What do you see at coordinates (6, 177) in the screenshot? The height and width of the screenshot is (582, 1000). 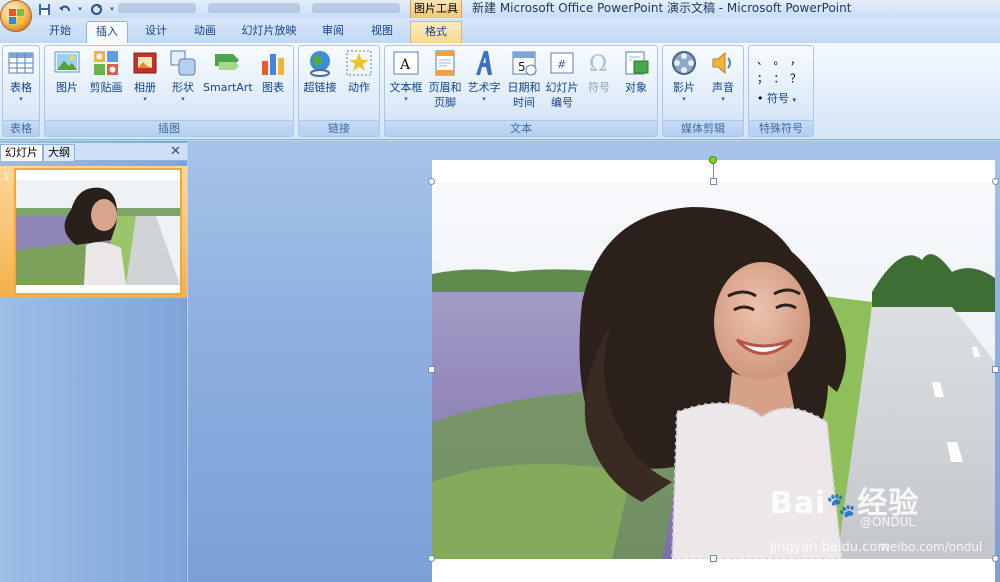 I see `slide-number: 1` at bounding box center [6, 177].